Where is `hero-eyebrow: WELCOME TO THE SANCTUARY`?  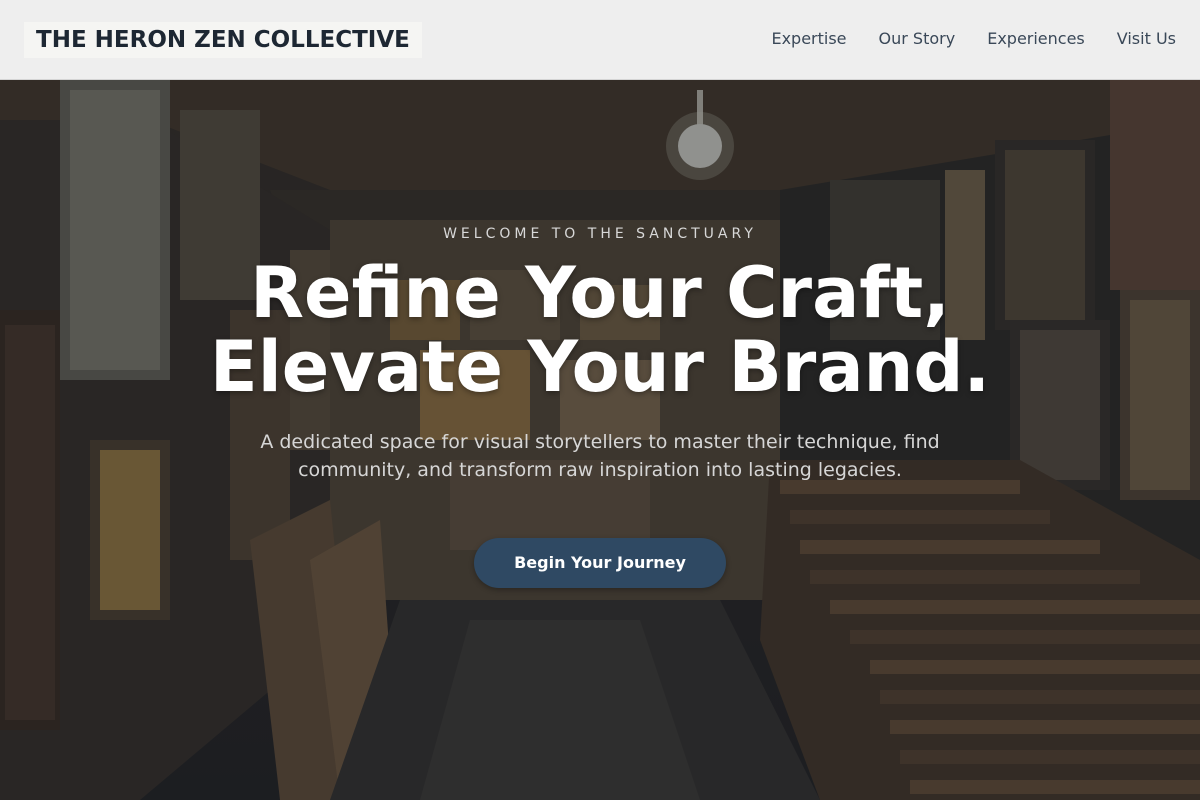 hero-eyebrow: WELCOME TO THE SANCTUARY is located at coordinates (600, 234).